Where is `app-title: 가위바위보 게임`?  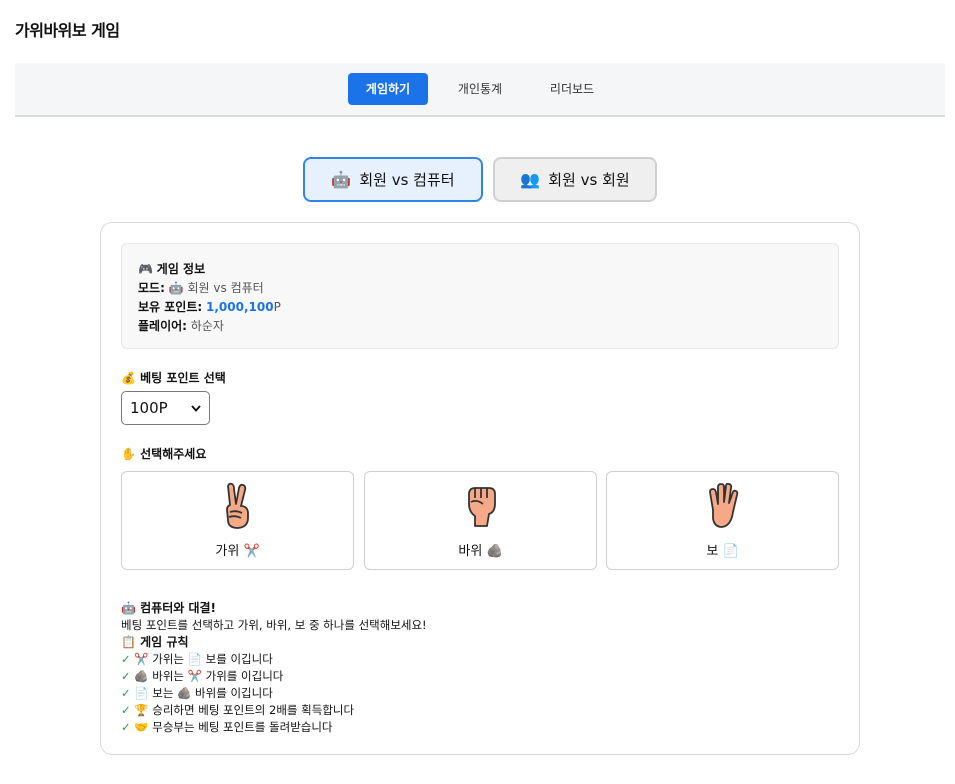 app-title: 가위바위보 게임 is located at coordinates (67, 30).